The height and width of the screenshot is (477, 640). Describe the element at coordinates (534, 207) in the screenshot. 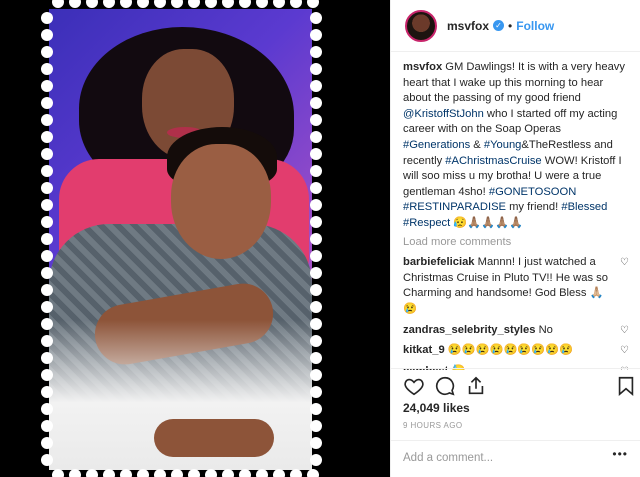

I see `caption-text: my friend!` at that location.